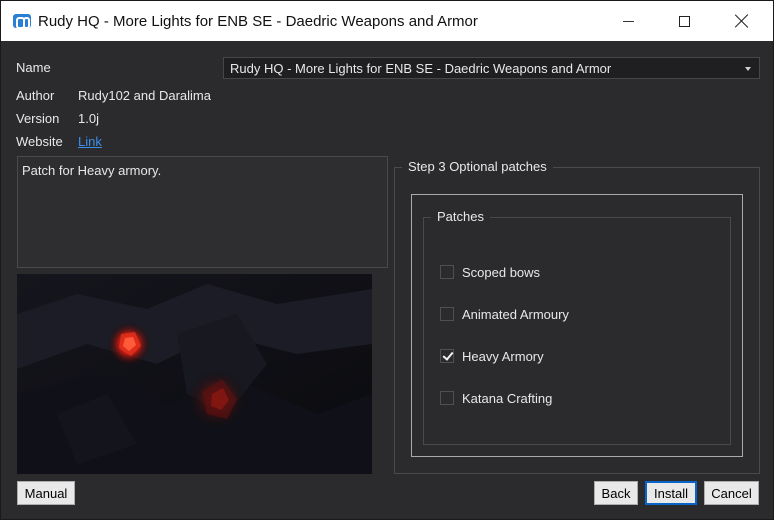  I want to click on dropdown-arrow-icon, so click(748, 69).